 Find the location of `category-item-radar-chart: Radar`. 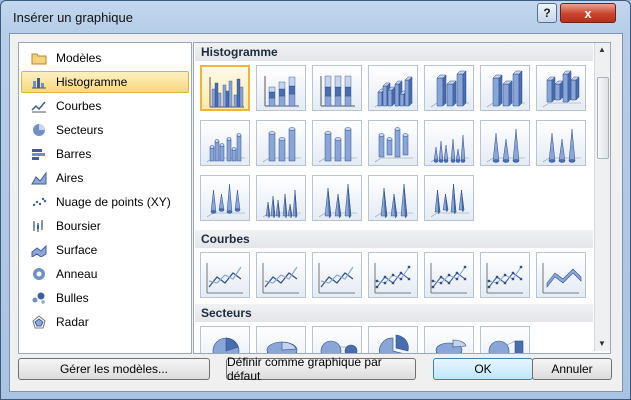

category-item-radar-chart: Radar is located at coordinates (105, 322).